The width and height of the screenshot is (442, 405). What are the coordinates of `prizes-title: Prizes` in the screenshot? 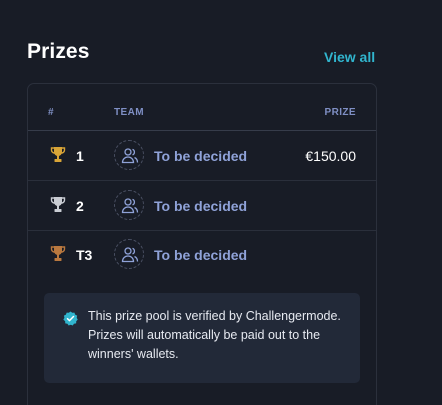 It's located at (58, 51).